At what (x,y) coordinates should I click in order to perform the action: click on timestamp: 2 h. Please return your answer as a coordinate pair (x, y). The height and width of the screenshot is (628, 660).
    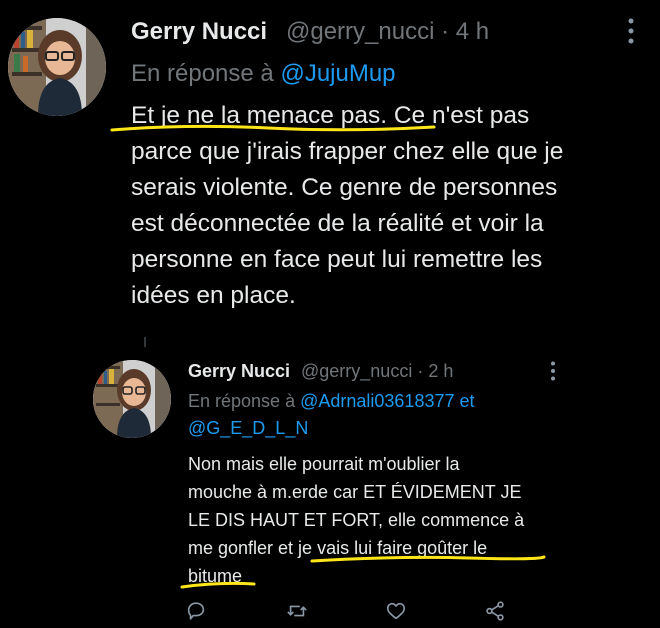
    Looking at the image, I should click on (440, 371).